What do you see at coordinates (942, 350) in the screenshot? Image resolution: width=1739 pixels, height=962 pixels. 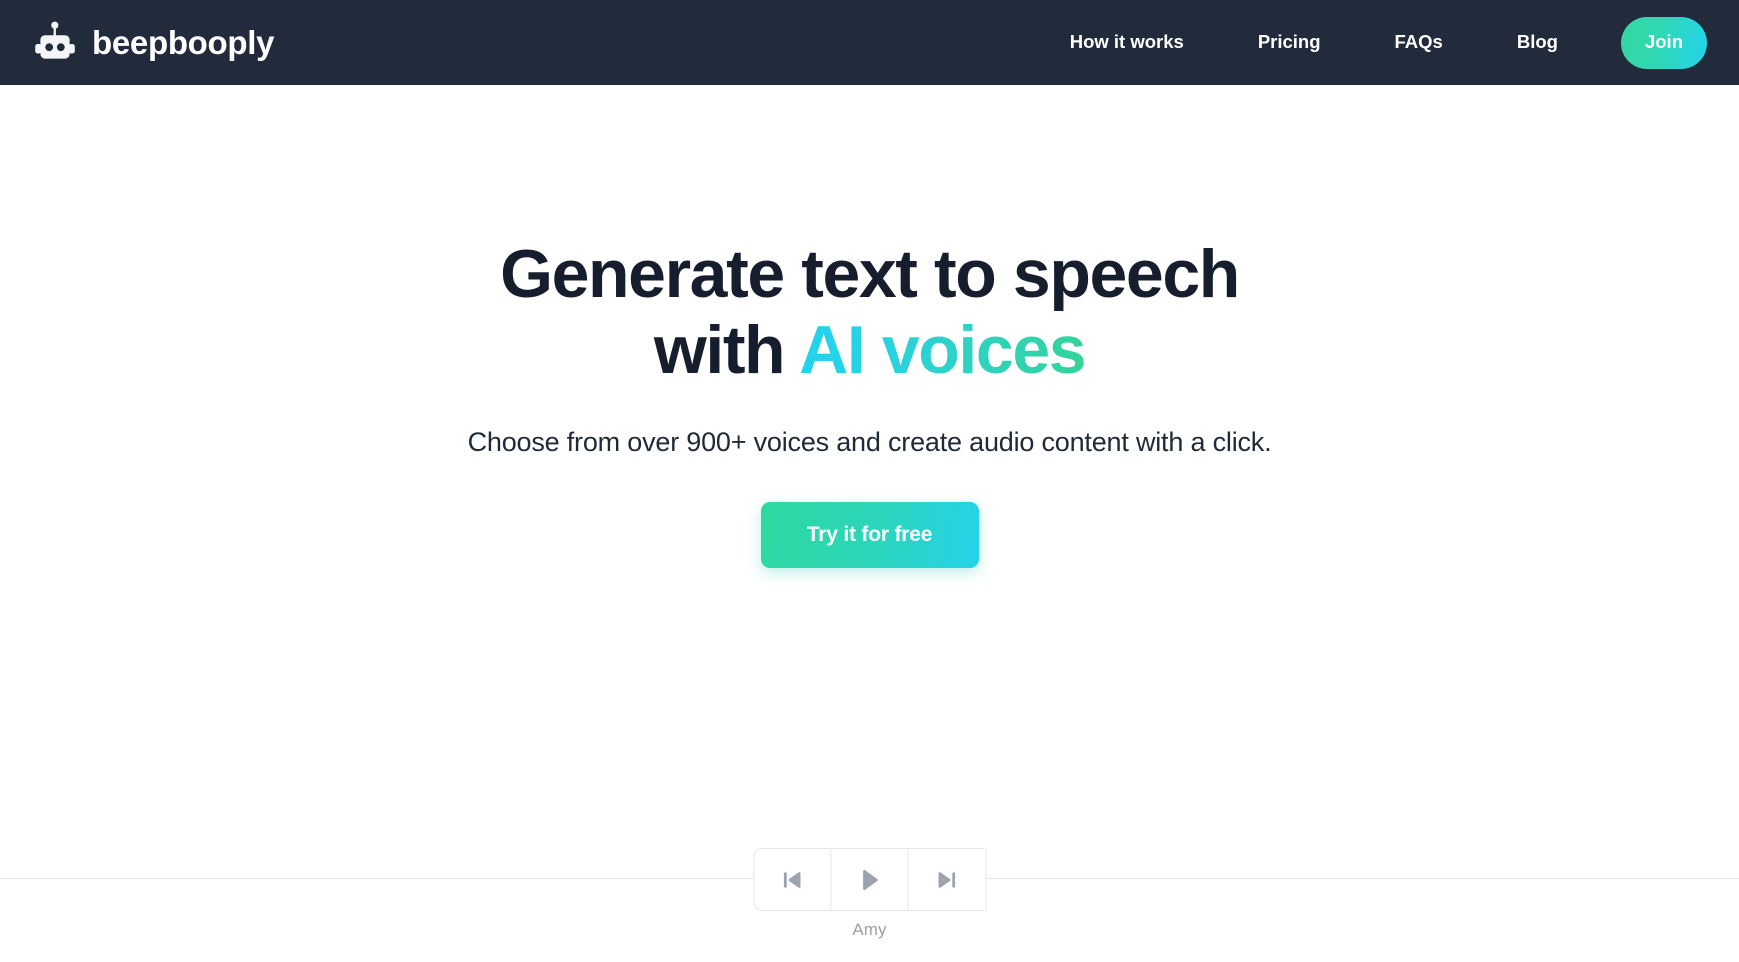 I see `hero-title-accent: AI voices` at bounding box center [942, 350].